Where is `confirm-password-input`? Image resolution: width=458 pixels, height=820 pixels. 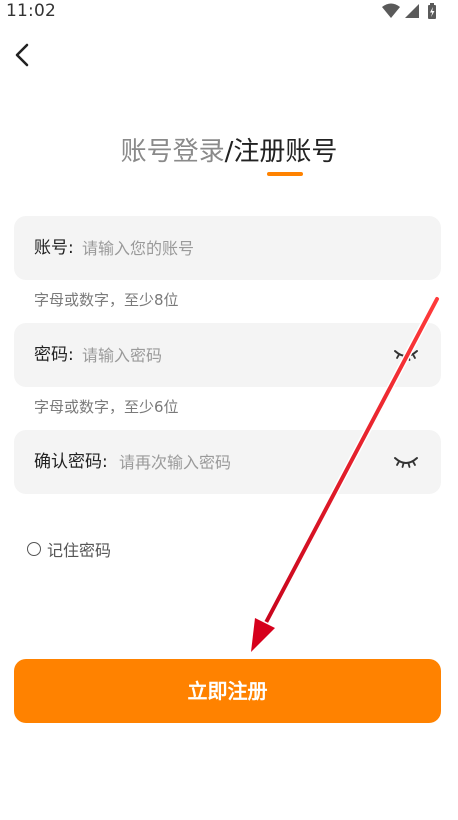
confirm-password-input is located at coordinates (249, 462).